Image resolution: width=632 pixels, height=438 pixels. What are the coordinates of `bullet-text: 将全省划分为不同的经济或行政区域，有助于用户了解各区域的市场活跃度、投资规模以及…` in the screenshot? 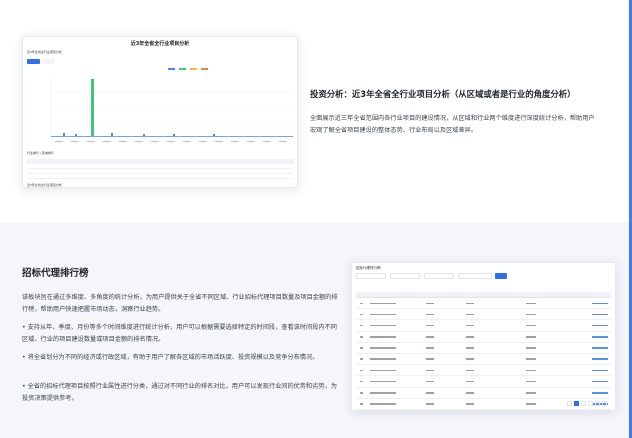 It's located at (173, 357).